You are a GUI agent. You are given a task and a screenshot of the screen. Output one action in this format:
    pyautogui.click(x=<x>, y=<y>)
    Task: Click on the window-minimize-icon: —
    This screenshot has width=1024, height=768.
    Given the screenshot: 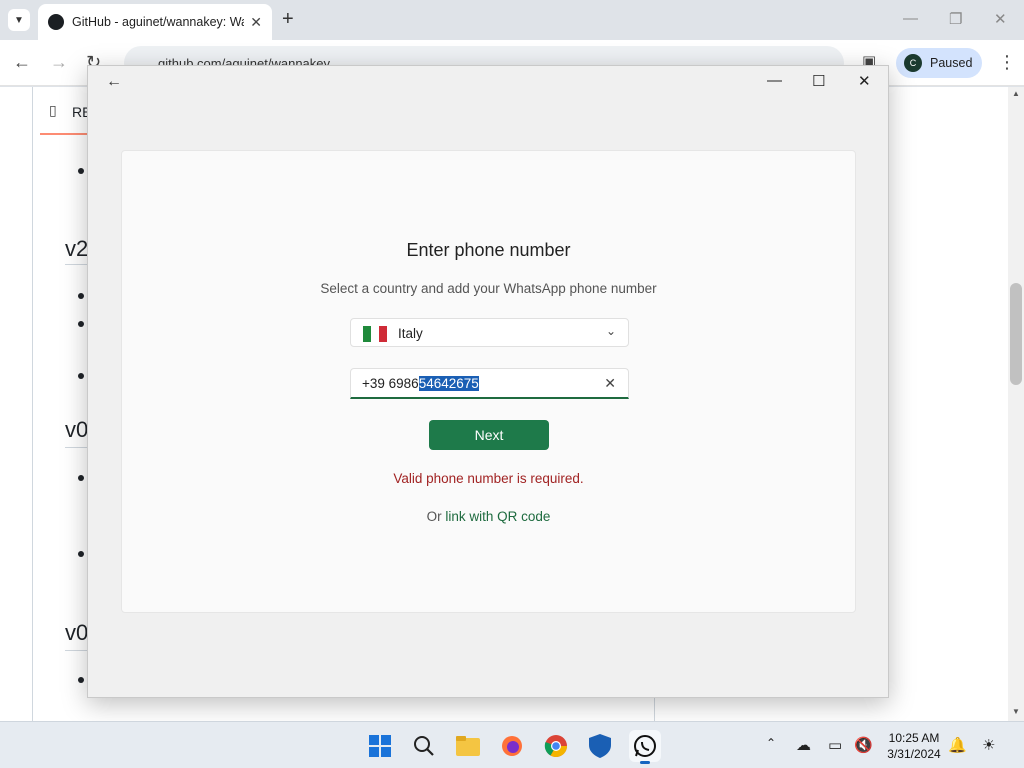 What is the action you would take?
    pyautogui.click(x=774, y=80)
    